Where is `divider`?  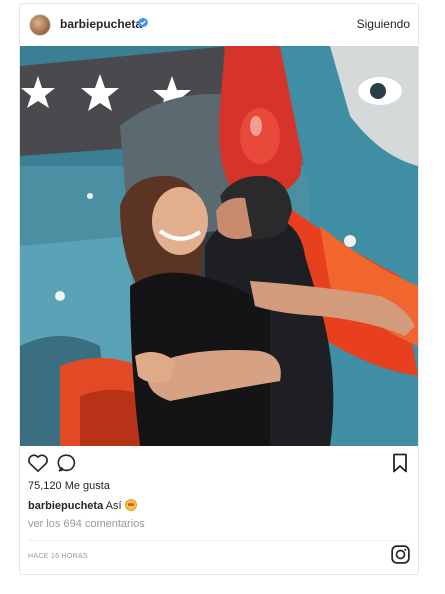 divider is located at coordinates (219, 540).